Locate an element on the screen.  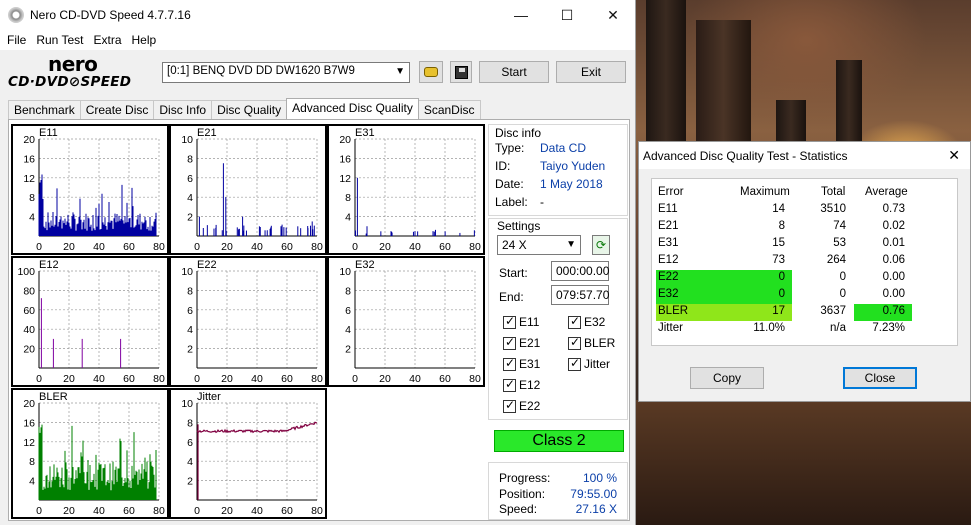
menu-file: File is located at coordinates (16, 40).